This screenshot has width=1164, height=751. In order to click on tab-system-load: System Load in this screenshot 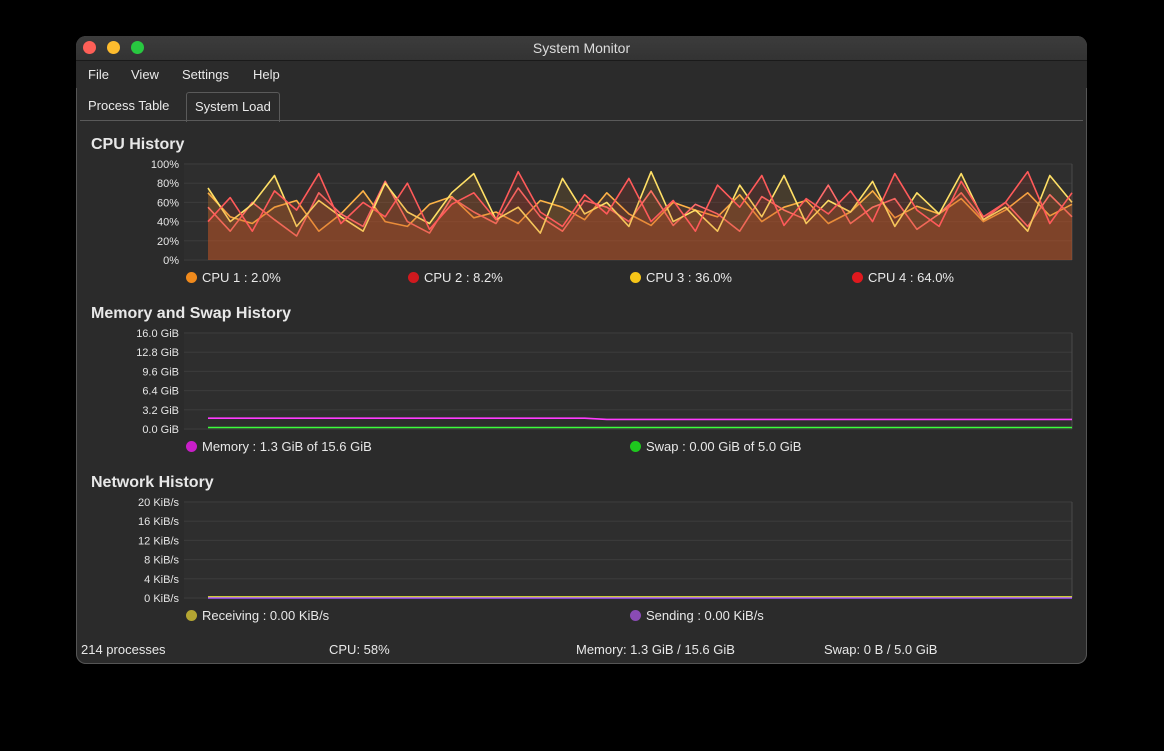, I will do `click(233, 107)`.